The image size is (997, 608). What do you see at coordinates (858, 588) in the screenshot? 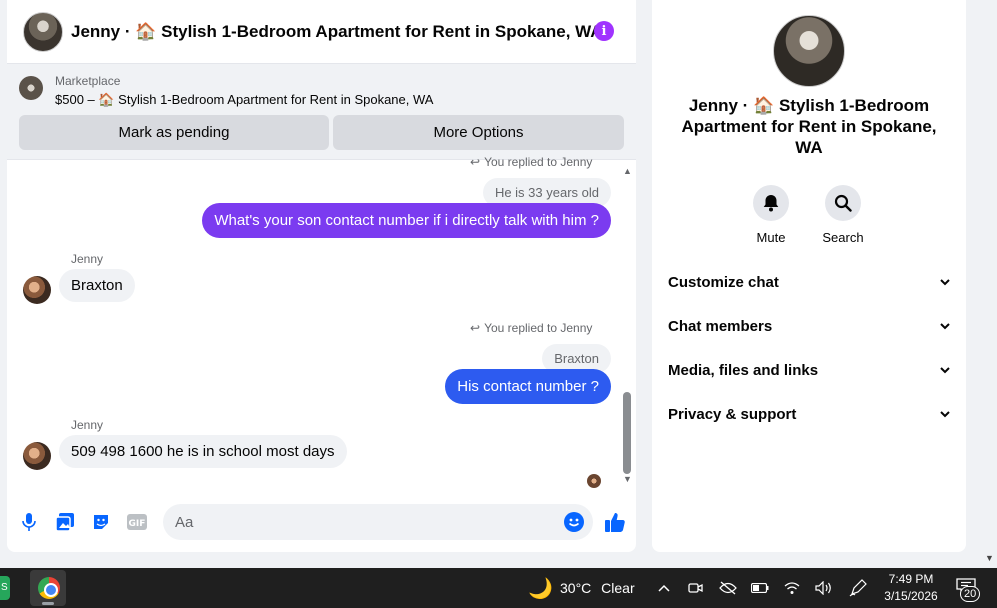
I see `pen-icon` at bounding box center [858, 588].